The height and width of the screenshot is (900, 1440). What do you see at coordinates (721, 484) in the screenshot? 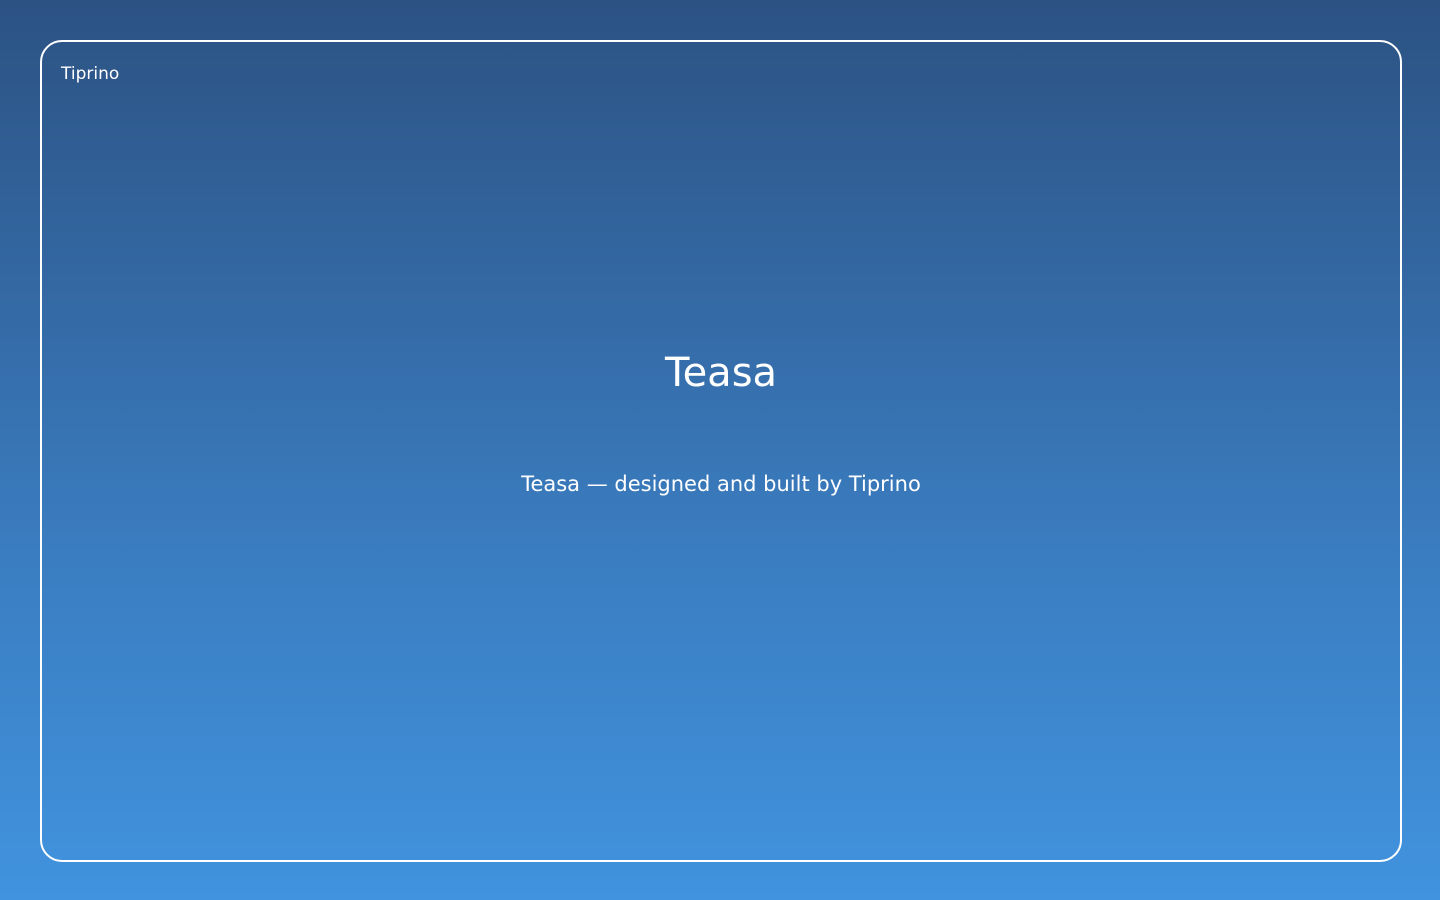
I see `page-subtitle: Teasa — designed and built by Tiprino` at bounding box center [721, 484].